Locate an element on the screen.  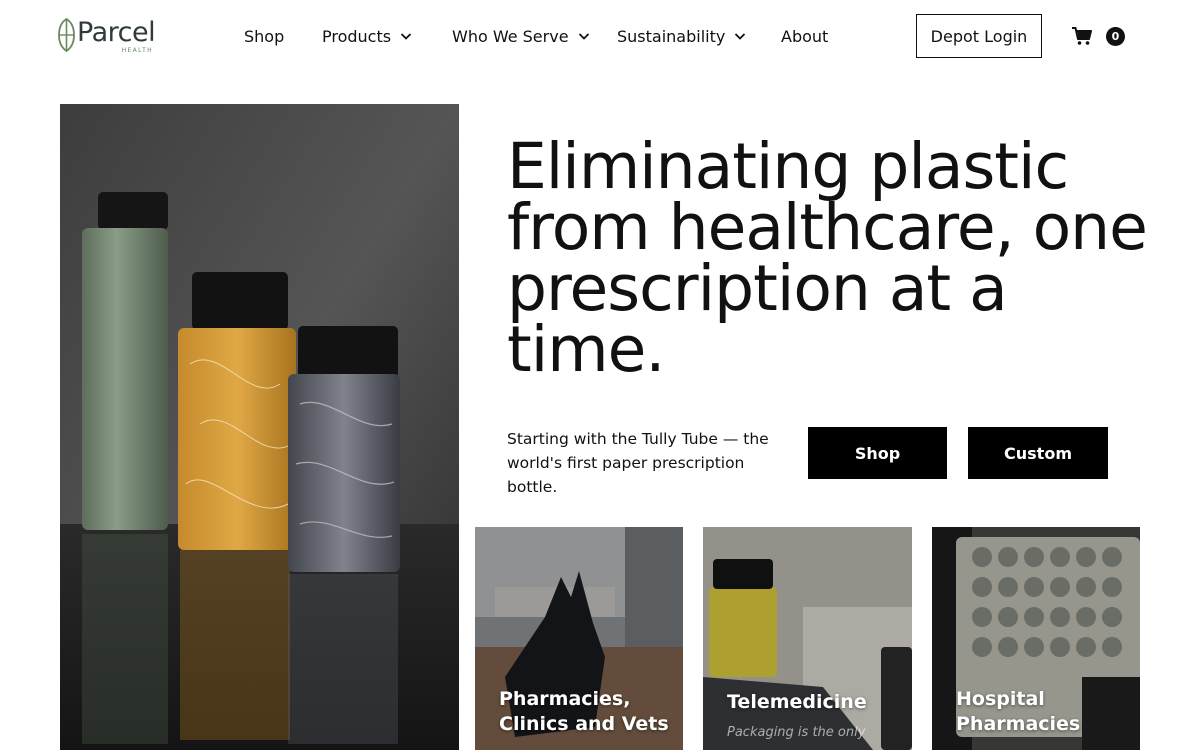
parcel-health-logo: Parcel HEALTH is located at coordinates (113, 36).